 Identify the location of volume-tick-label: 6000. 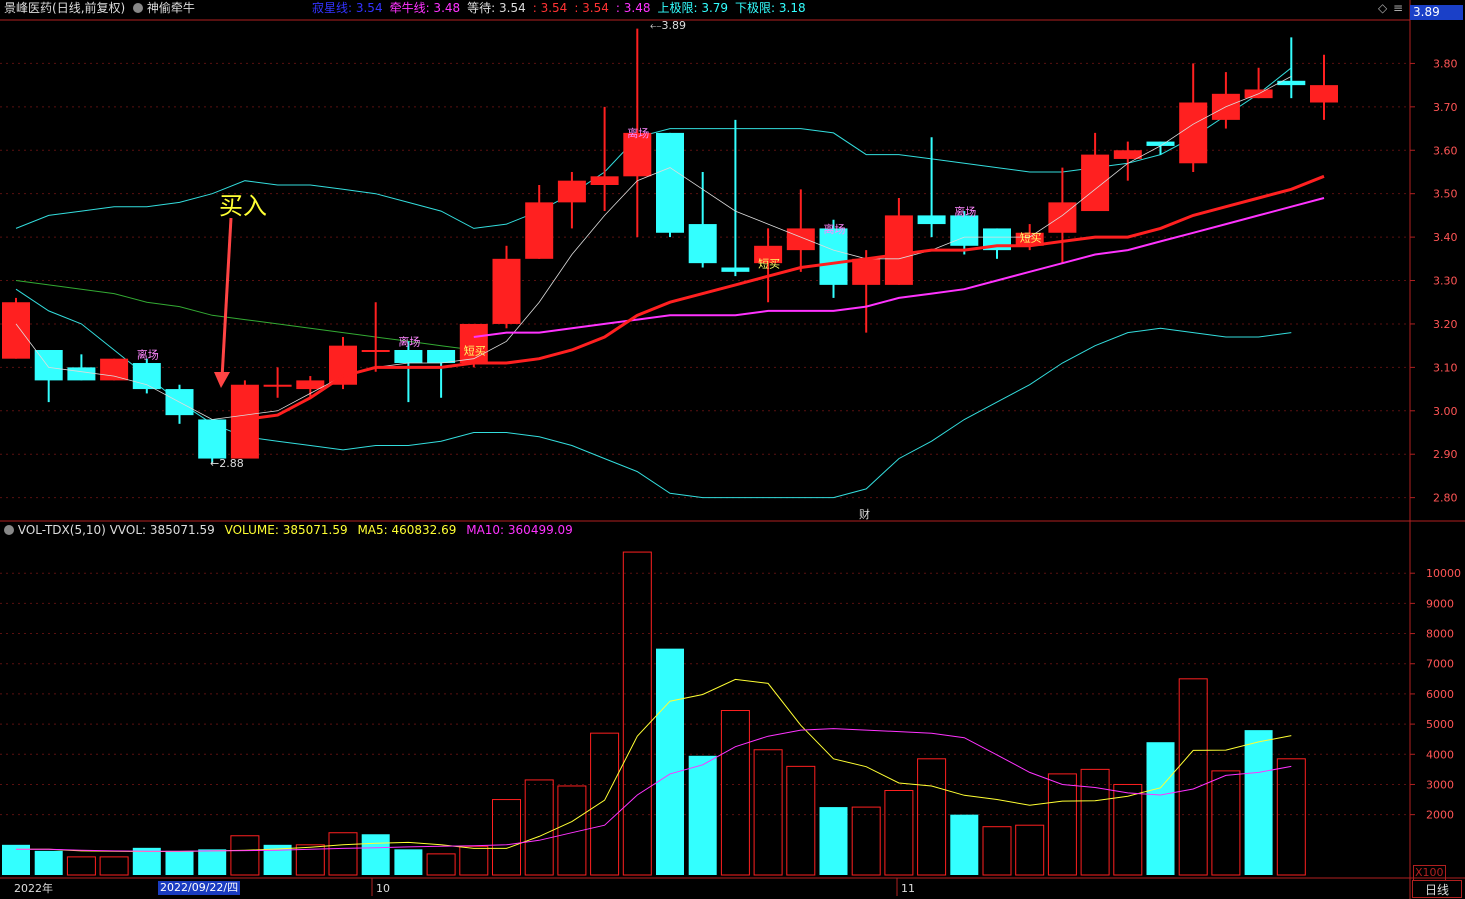
(1440, 694).